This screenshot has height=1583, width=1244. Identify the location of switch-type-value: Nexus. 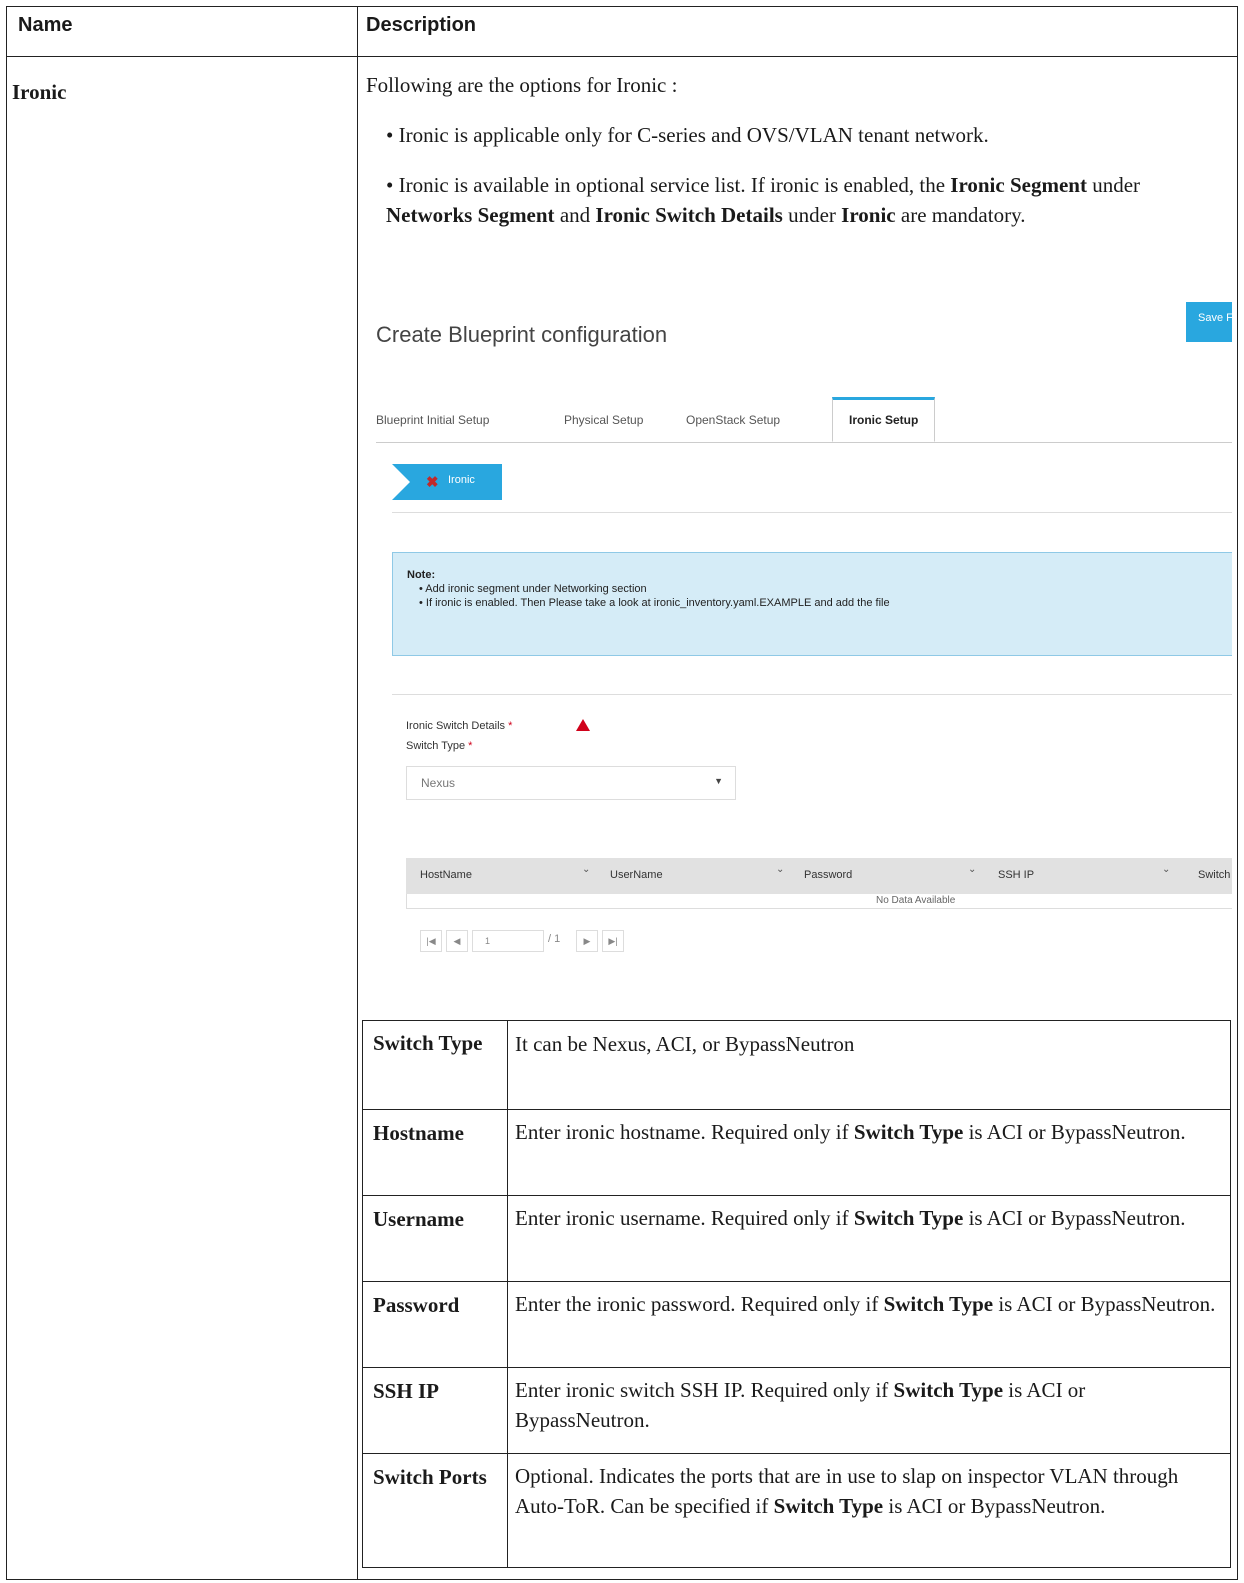
(438, 783).